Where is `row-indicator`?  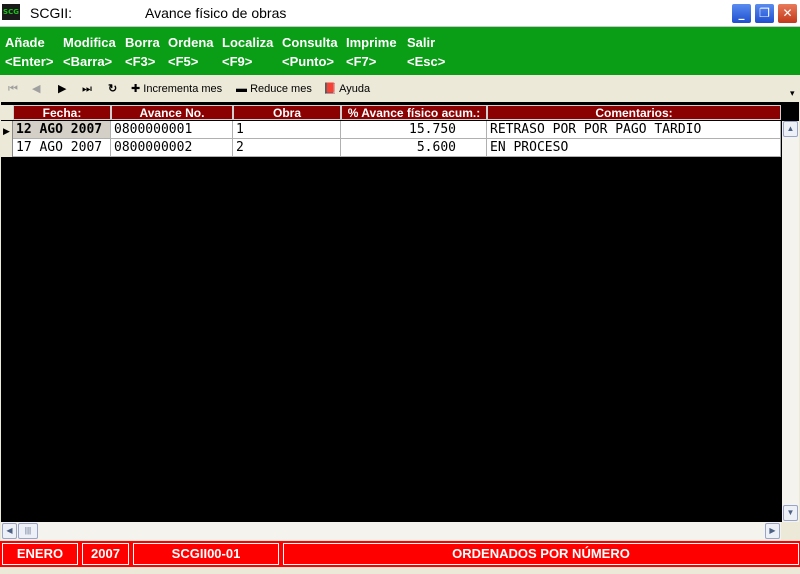 row-indicator is located at coordinates (7, 148).